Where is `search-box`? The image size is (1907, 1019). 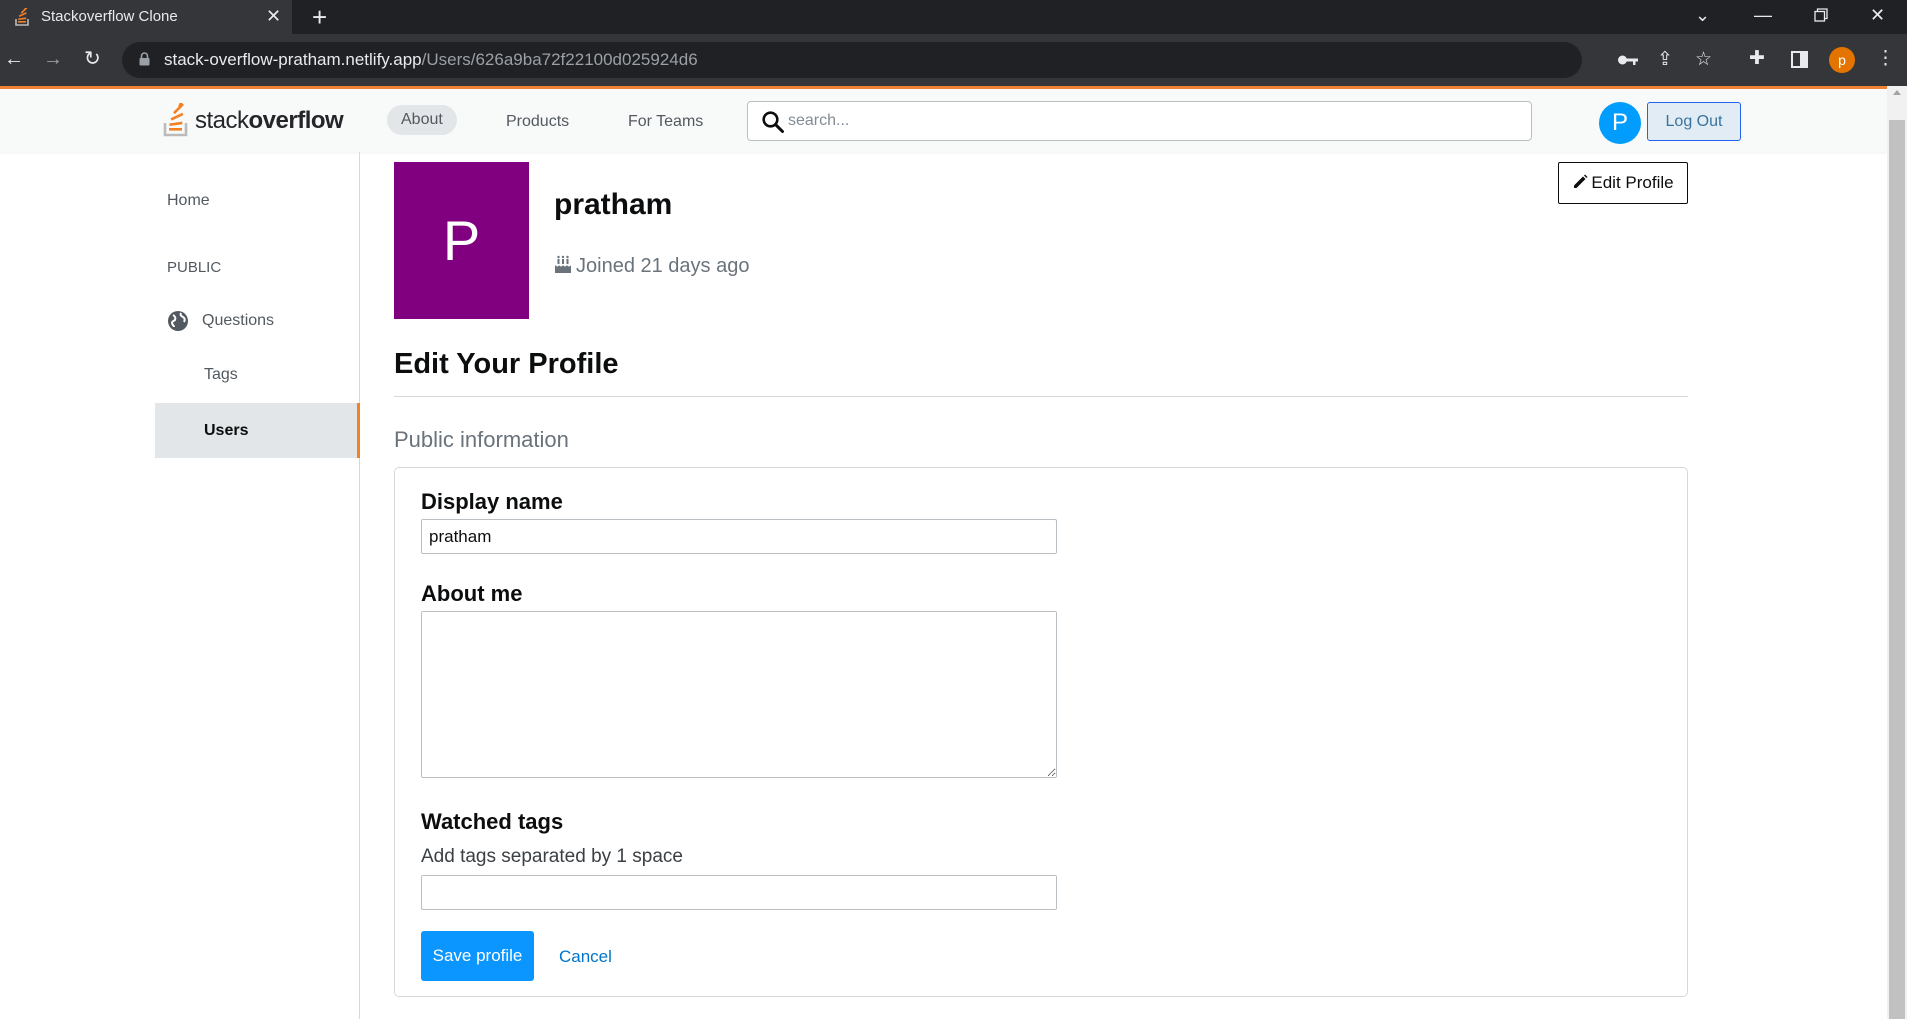 search-box is located at coordinates (1139, 121).